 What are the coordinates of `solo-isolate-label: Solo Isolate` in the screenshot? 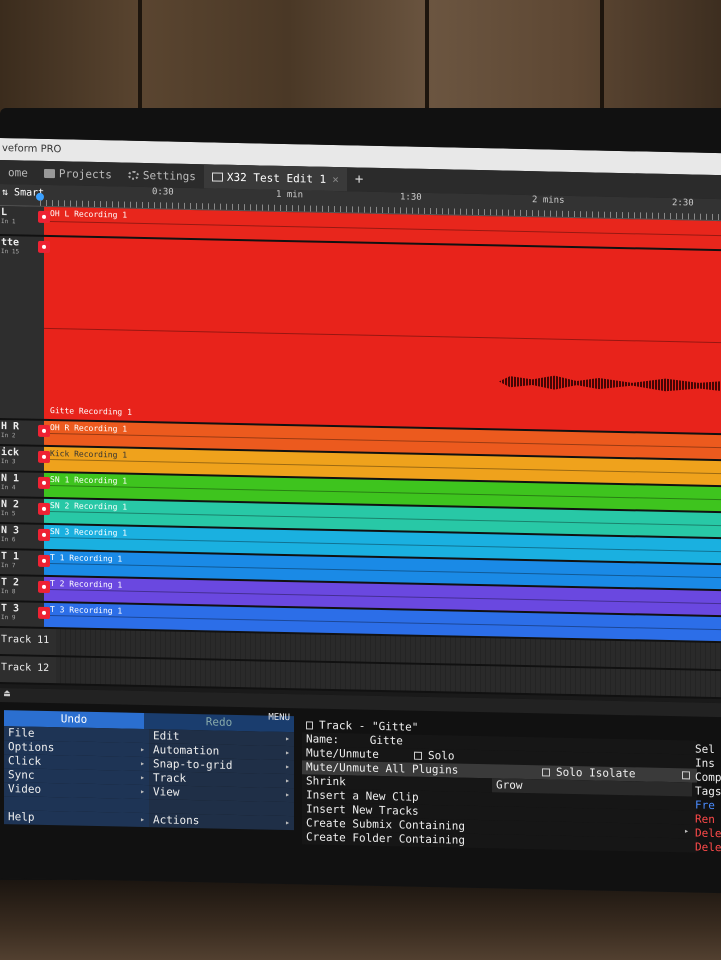 It's located at (596, 773).